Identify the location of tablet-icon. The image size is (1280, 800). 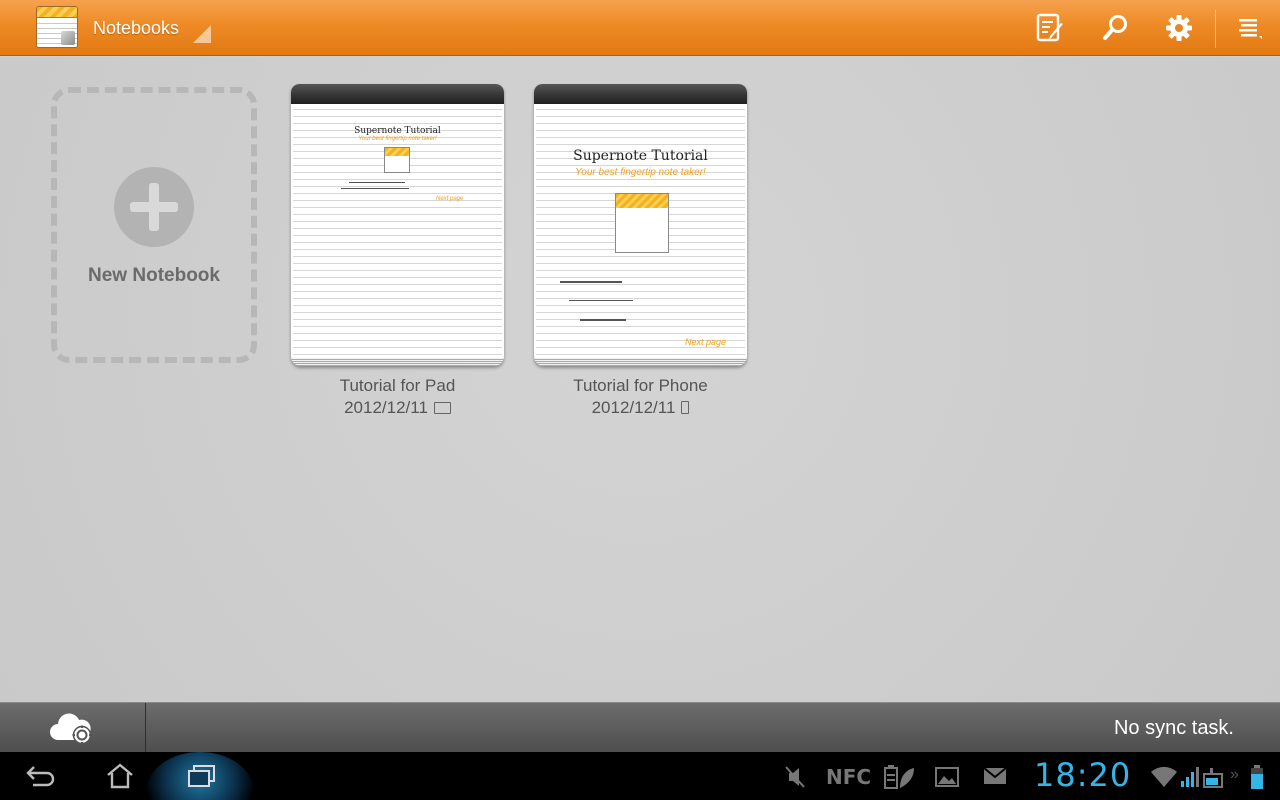
(442, 408).